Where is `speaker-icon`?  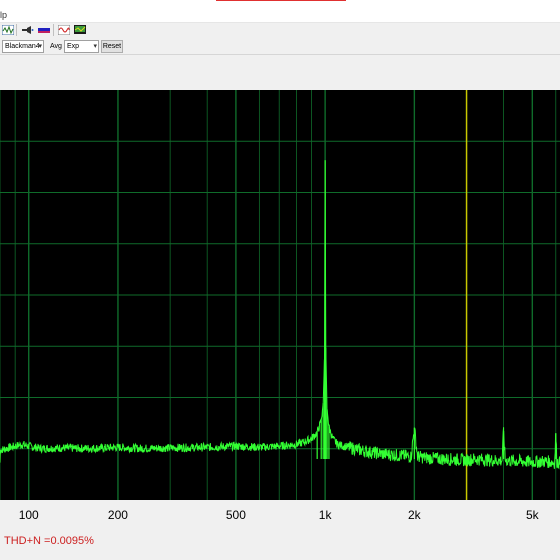
speaker-icon is located at coordinates (28, 30).